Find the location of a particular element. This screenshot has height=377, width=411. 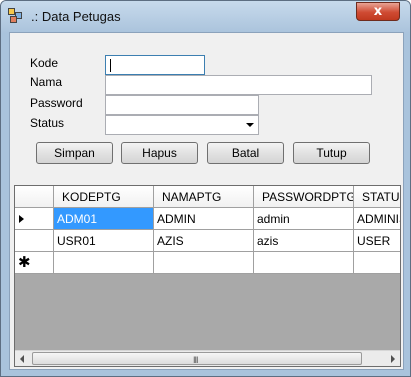

scrollbar-thumb: III is located at coordinates (197, 358).